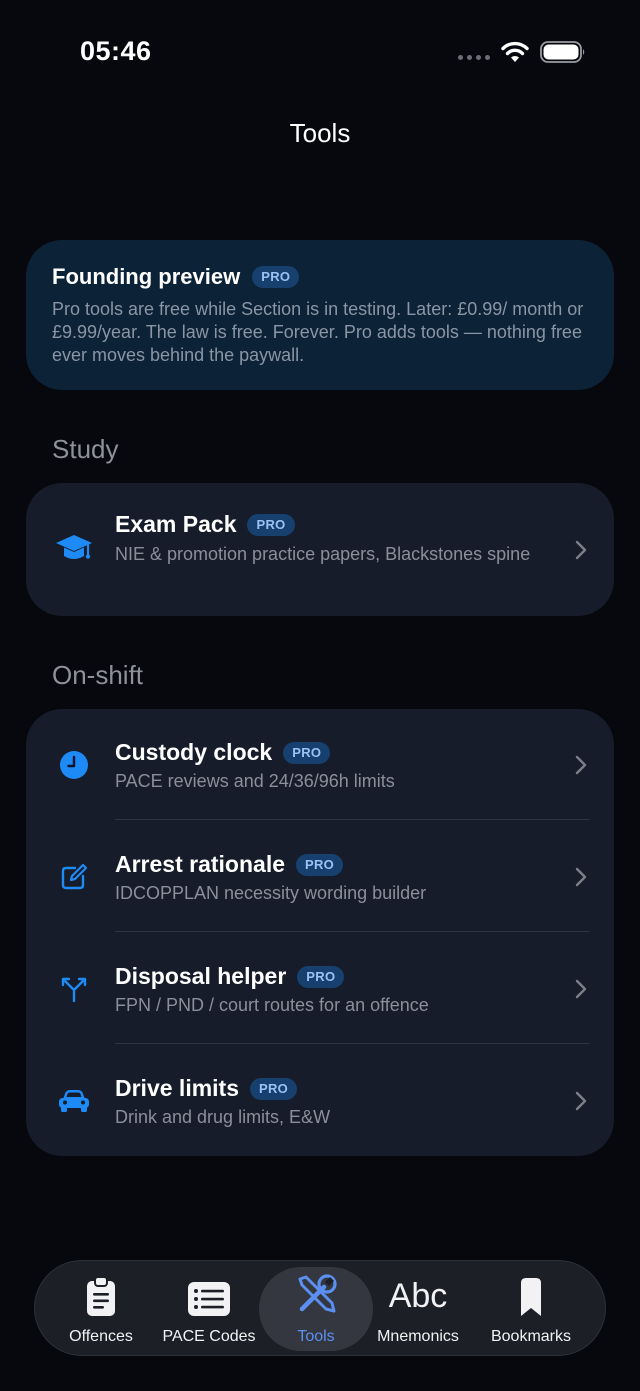 This screenshot has width=640, height=1391. What do you see at coordinates (146, 276) in the screenshot?
I see `preview-title: Founding preview` at bounding box center [146, 276].